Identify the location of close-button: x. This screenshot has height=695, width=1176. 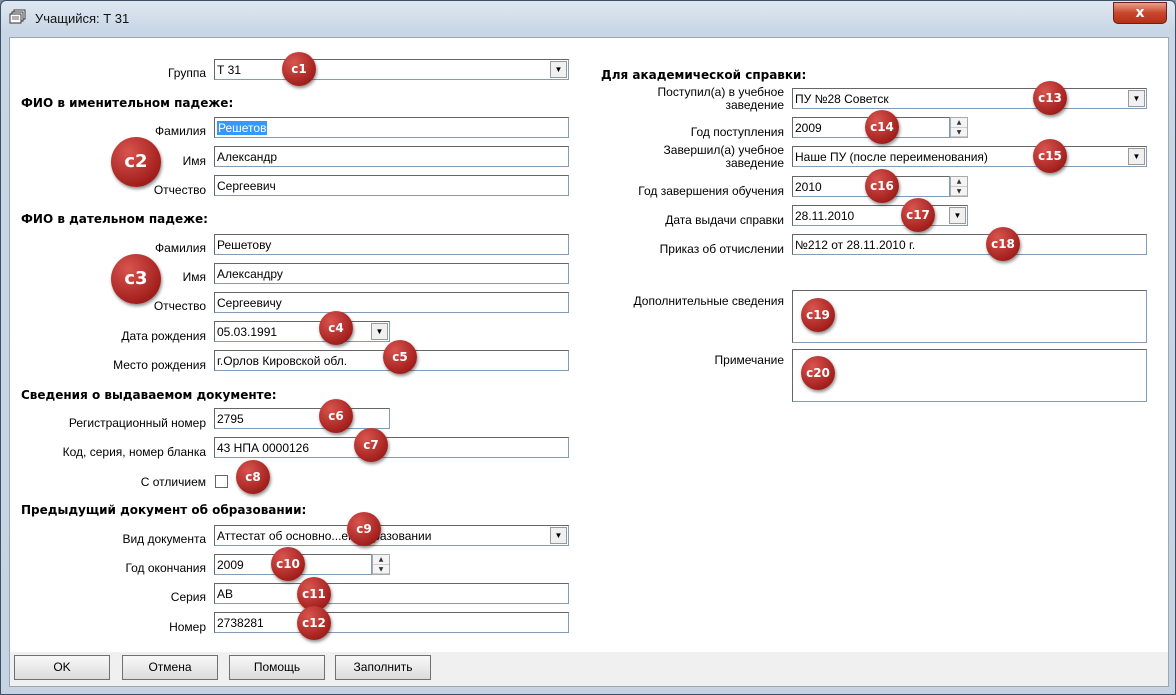
(1140, 13).